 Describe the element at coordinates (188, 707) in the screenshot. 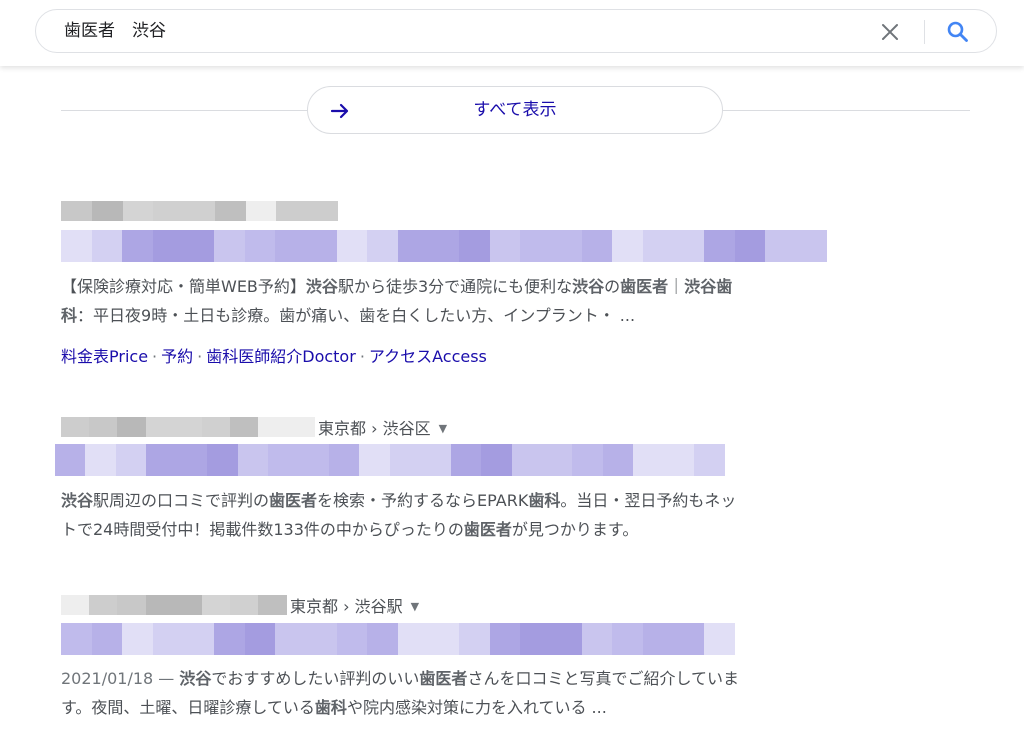

I see `snippet-text: す。夜間、土曜、日曜診療している` at that location.